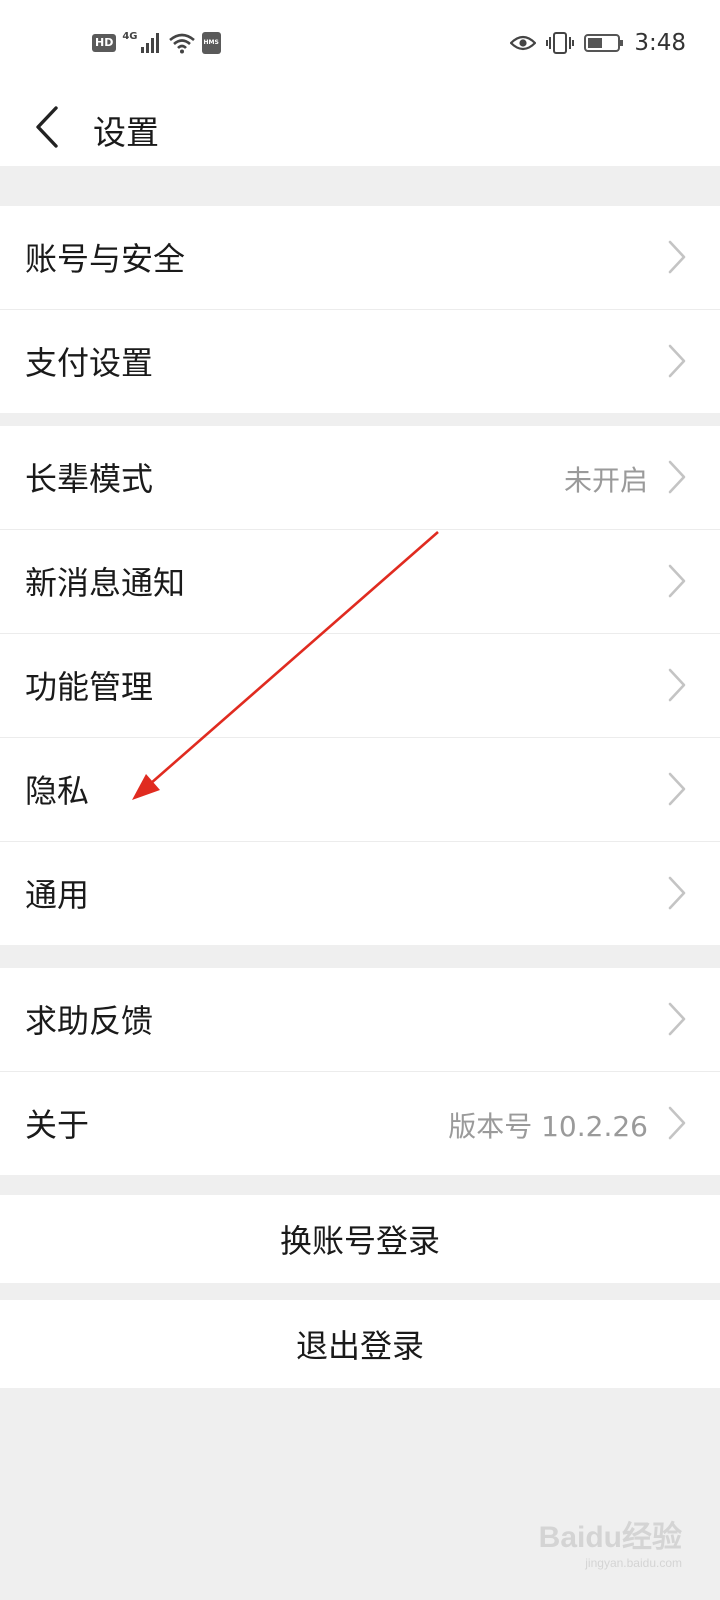 Image resolution: width=720 pixels, height=1600 pixels. What do you see at coordinates (89, 687) in the screenshot?
I see `row-label: 功能管理` at bounding box center [89, 687].